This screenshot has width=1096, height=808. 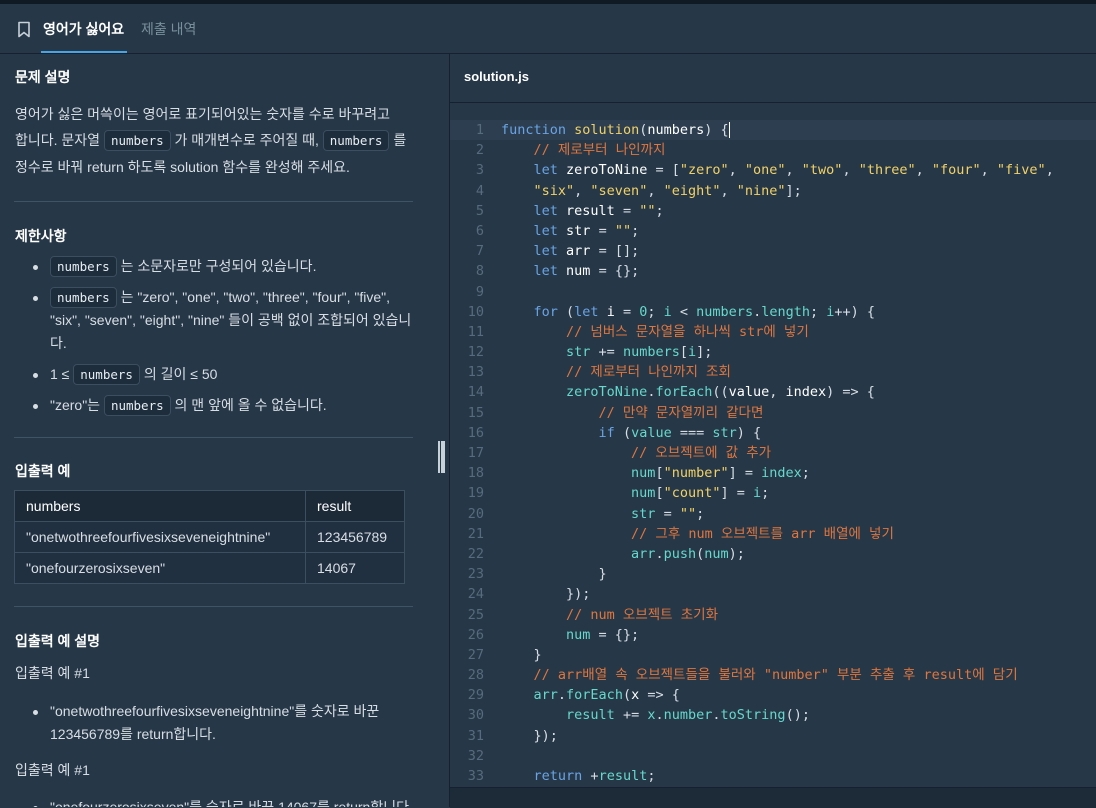 What do you see at coordinates (545, 170) in the screenshot?
I see `code-token: let` at bounding box center [545, 170].